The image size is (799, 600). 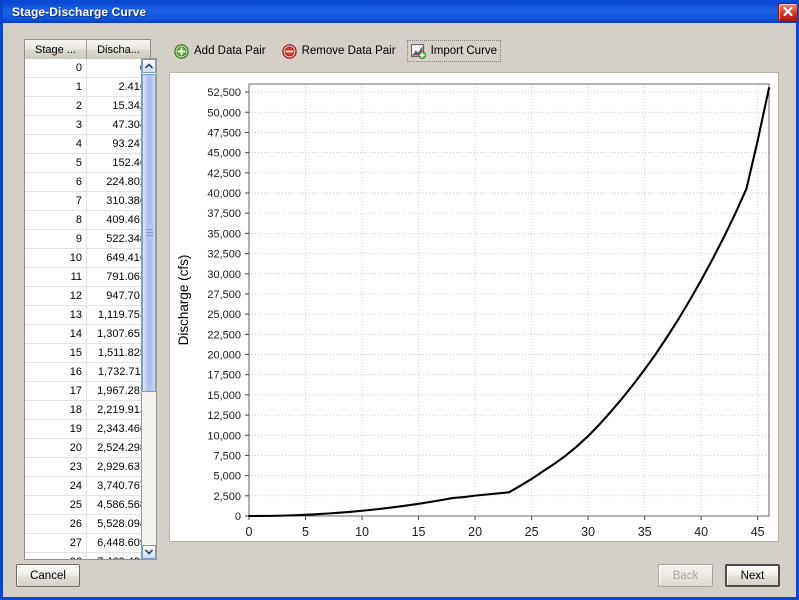 I want to click on cell-stage: 5, so click(x=56, y=163).